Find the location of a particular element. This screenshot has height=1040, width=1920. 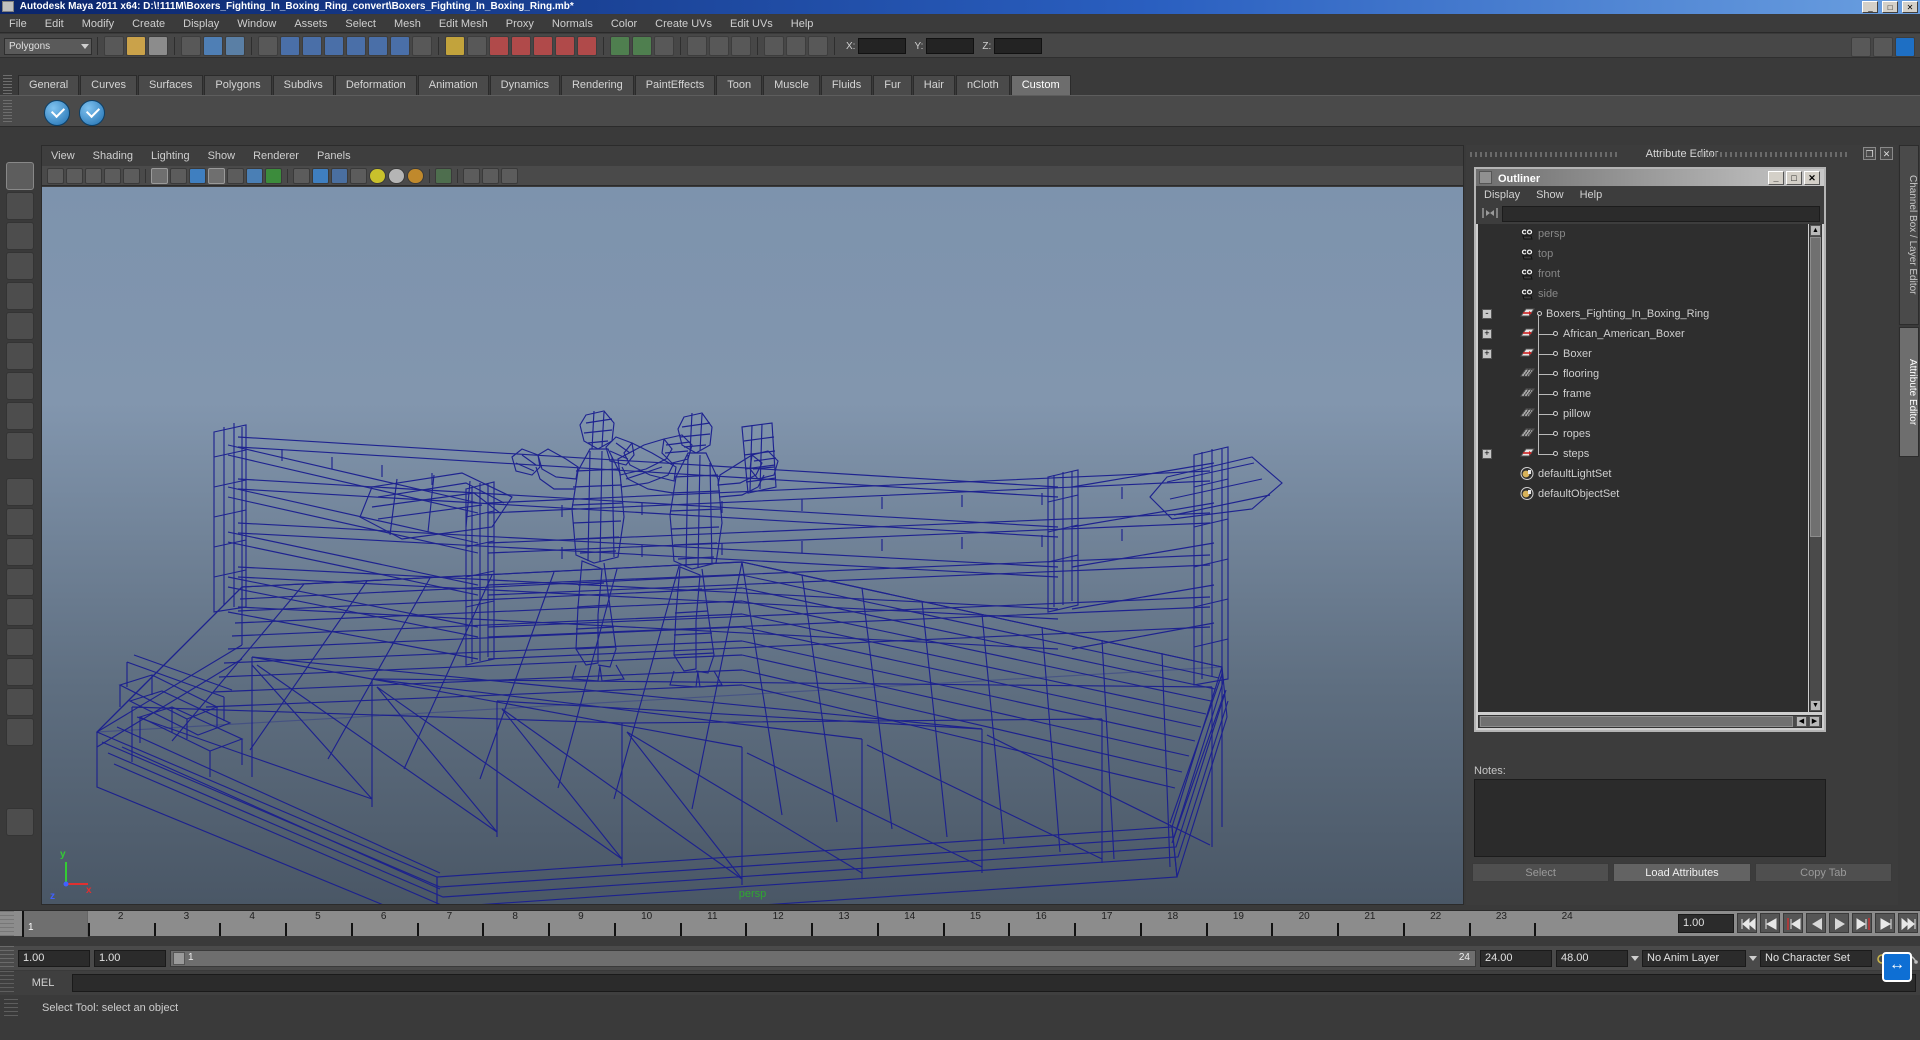

menu-assets: Assets is located at coordinates (310, 24).